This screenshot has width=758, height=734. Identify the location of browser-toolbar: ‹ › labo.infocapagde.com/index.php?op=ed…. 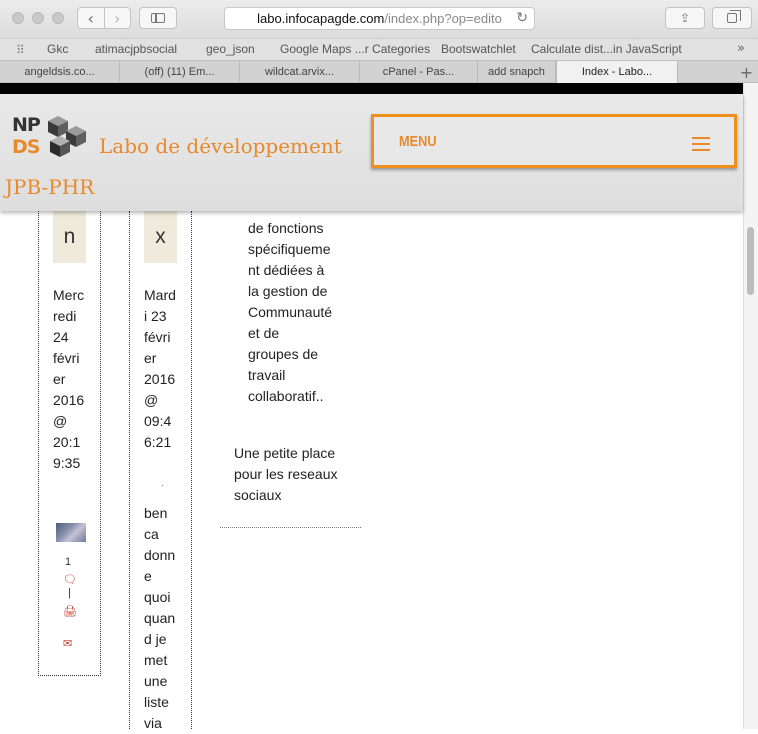
(379, 19).